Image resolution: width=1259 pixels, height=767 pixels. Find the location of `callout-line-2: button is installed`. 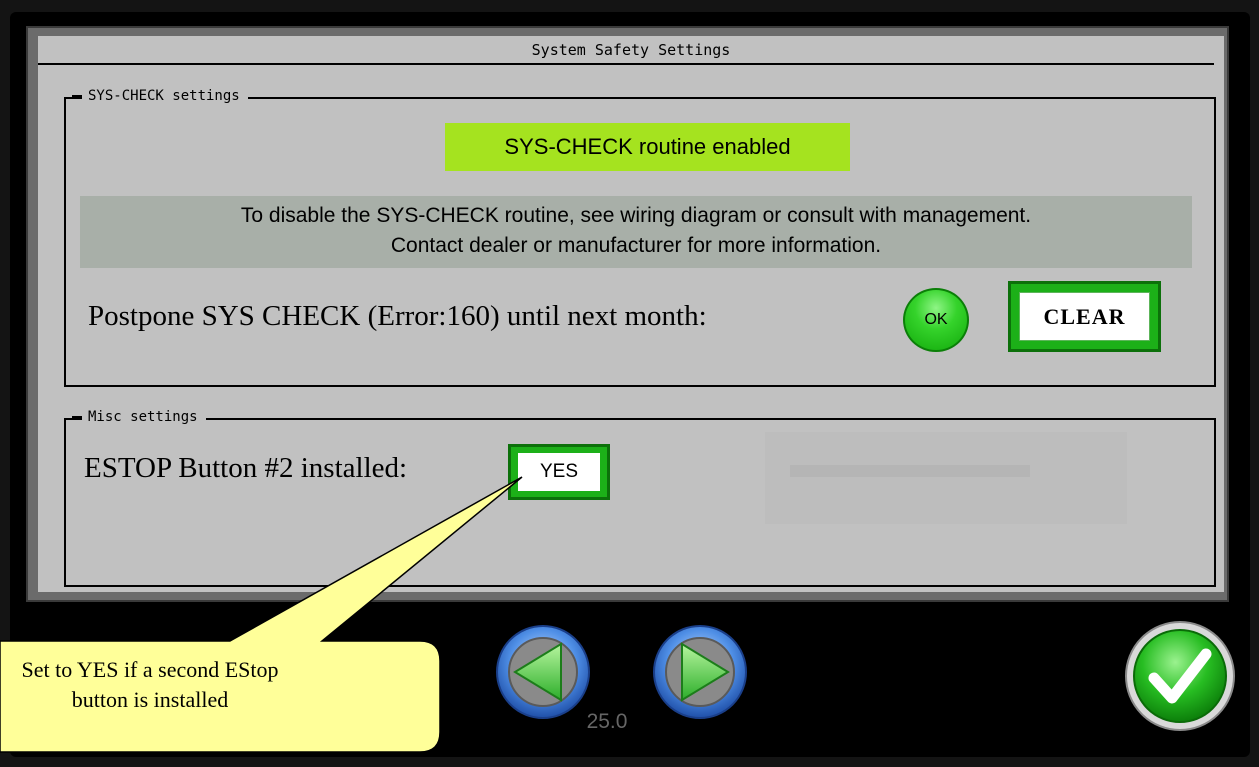

callout-line-2: button is installed is located at coordinates (150, 699).